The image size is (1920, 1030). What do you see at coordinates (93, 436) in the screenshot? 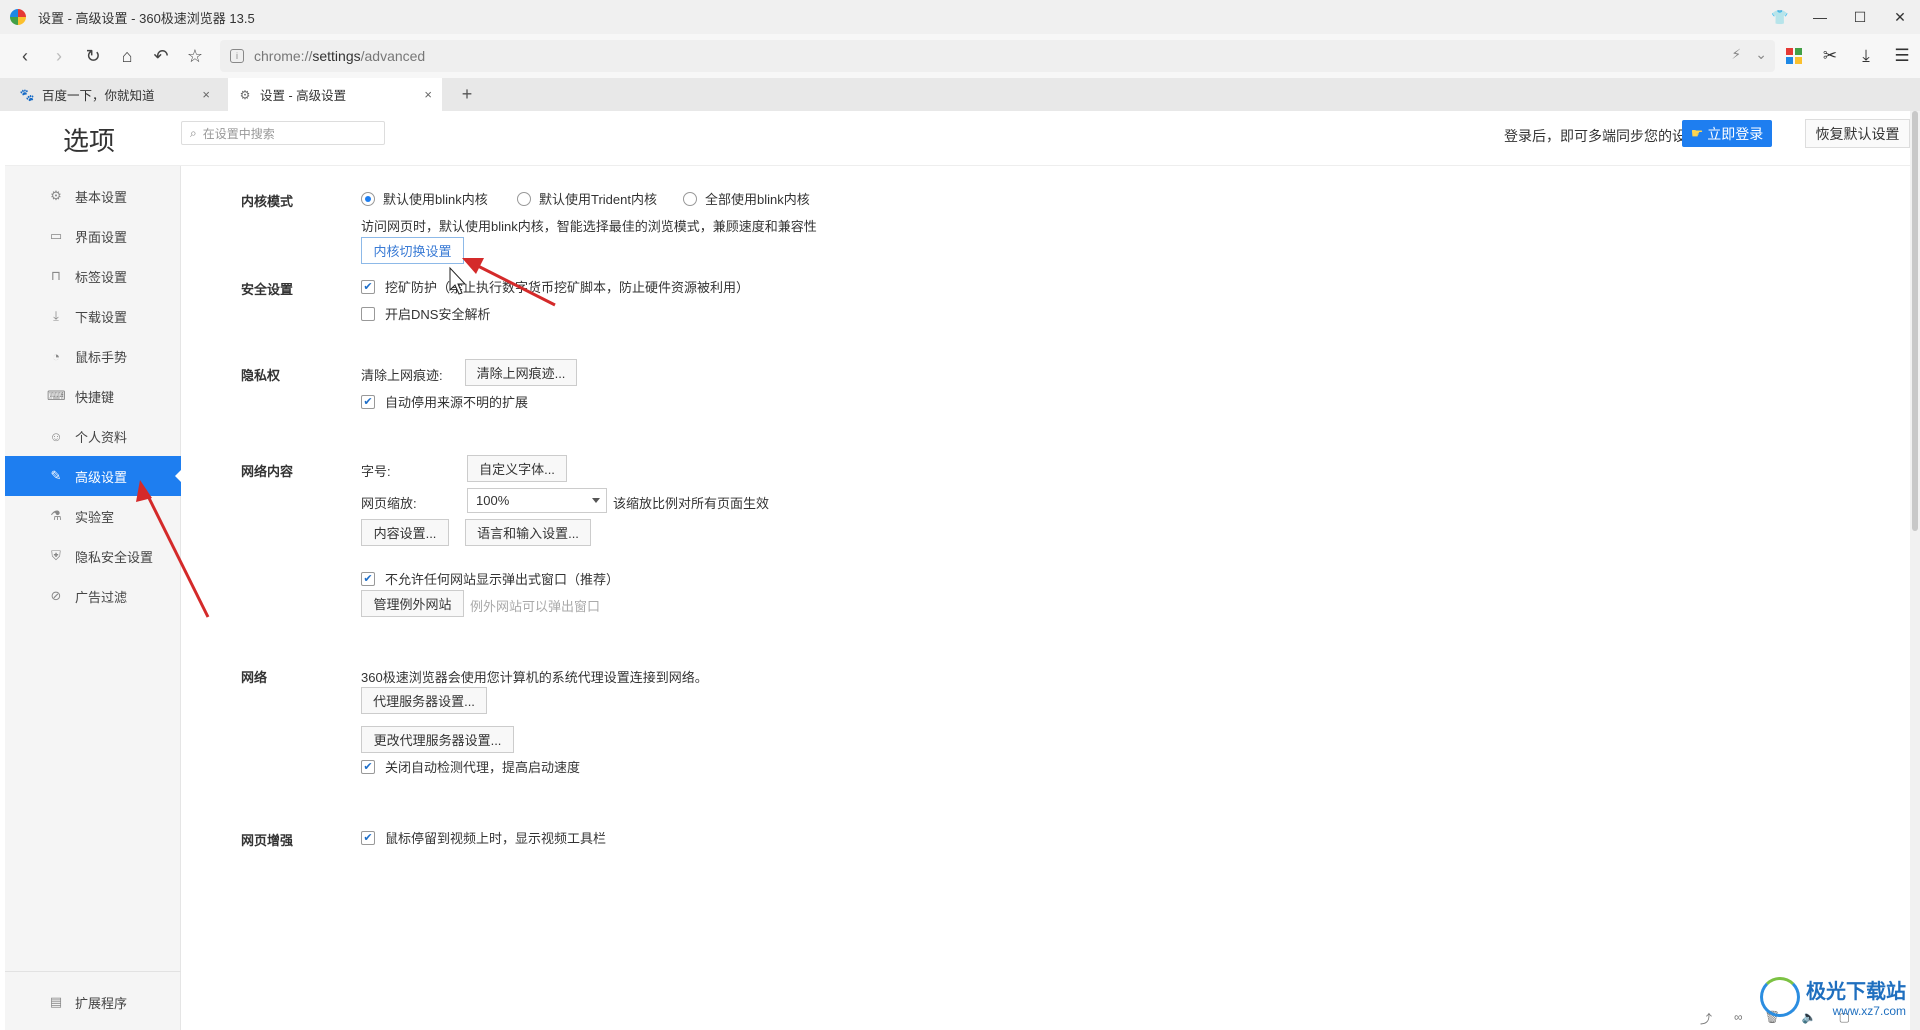
I see `sidebar-item-profile: ☺ 个人资料` at bounding box center [93, 436].